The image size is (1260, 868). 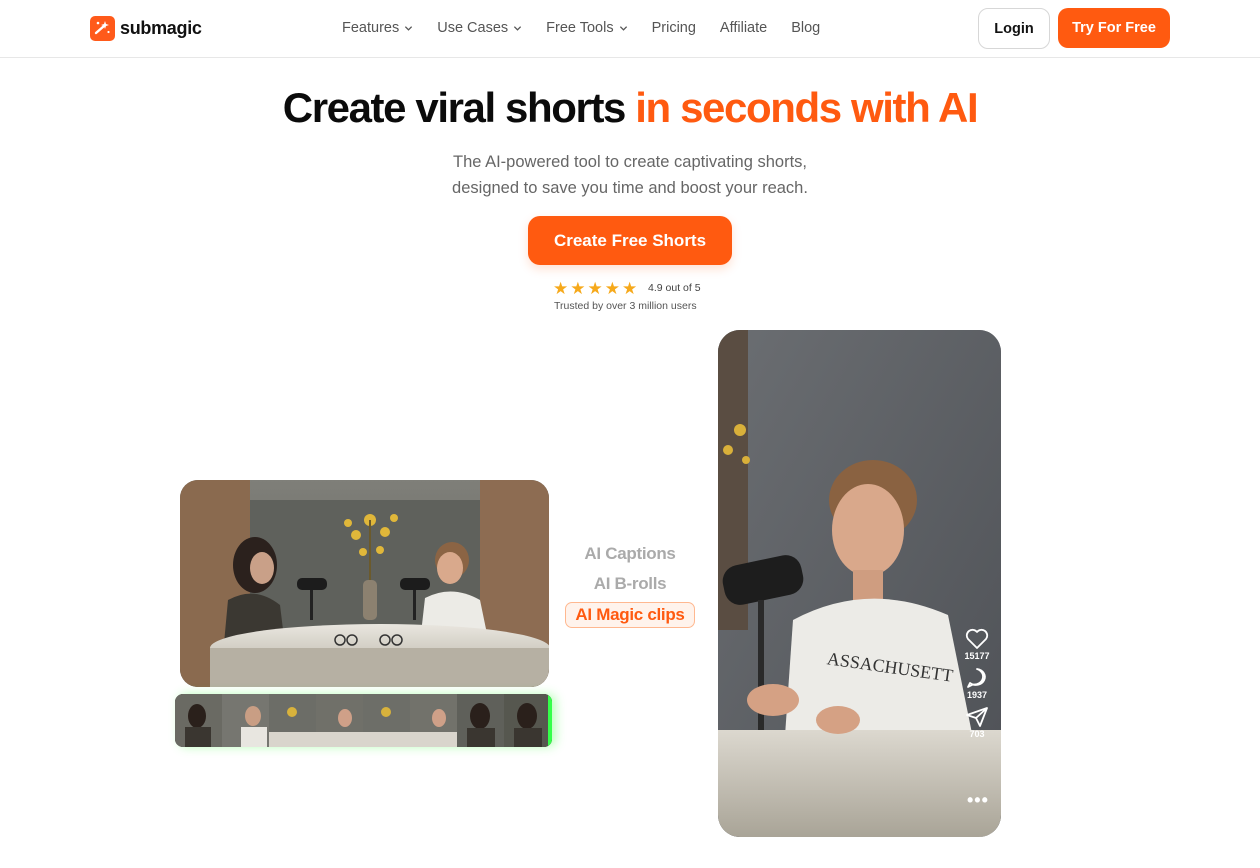 I want to click on create-free-shorts-button: Create Free Shorts, so click(x=630, y=240).